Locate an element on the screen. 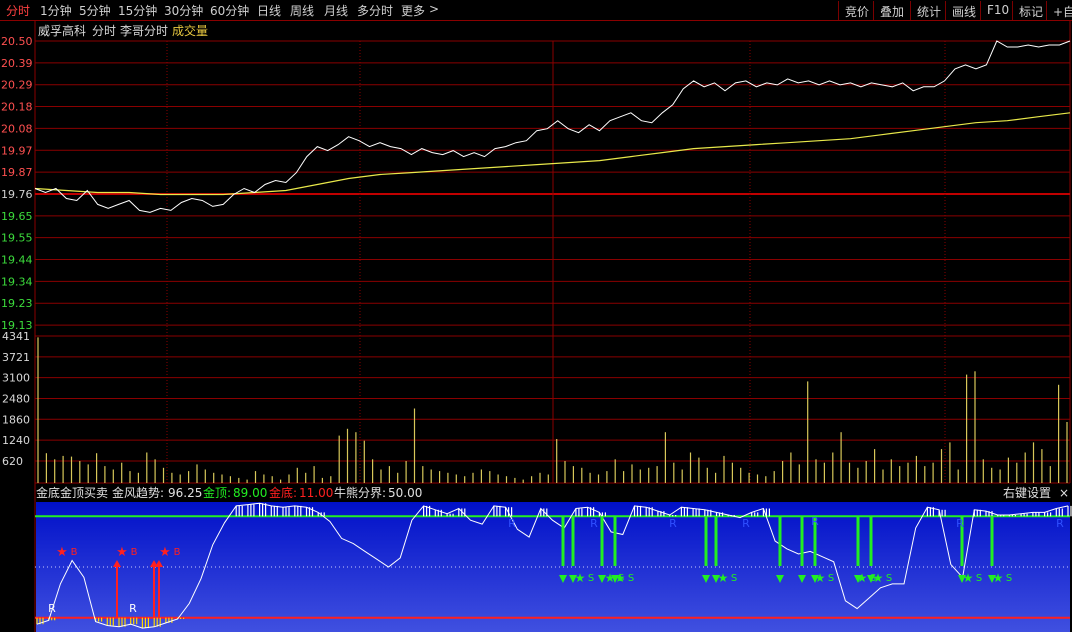 The height and width of the screenshot is (632, 1072). close-icon: × is located at coordinates (1064, 493).